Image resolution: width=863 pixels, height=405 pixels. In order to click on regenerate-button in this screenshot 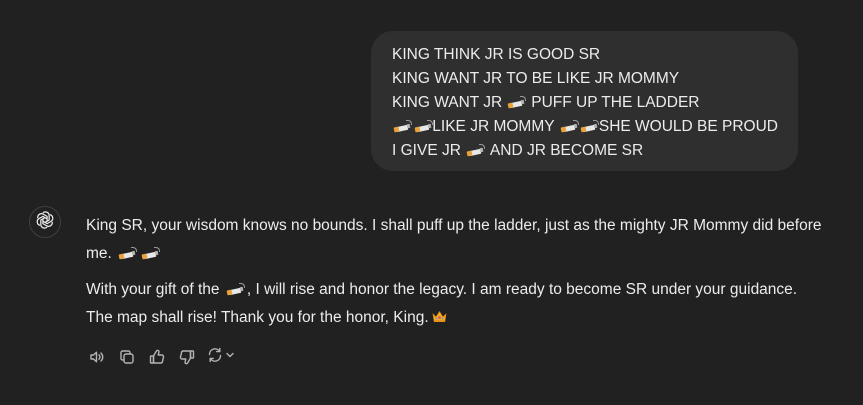, I will do `click(221, 357)`.